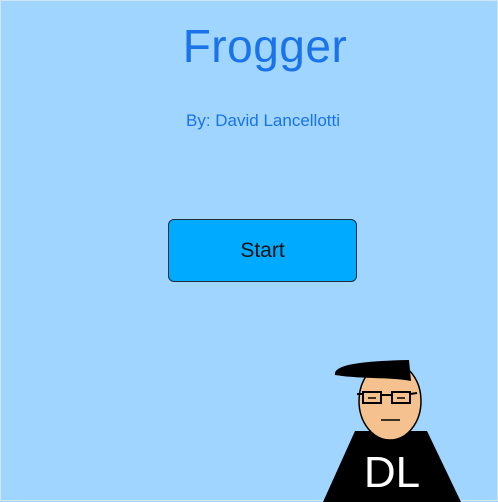 Image resolution: width=498 pixels, height=502 pixels. I want to click on start-button-label: Start, so click(262, 250).